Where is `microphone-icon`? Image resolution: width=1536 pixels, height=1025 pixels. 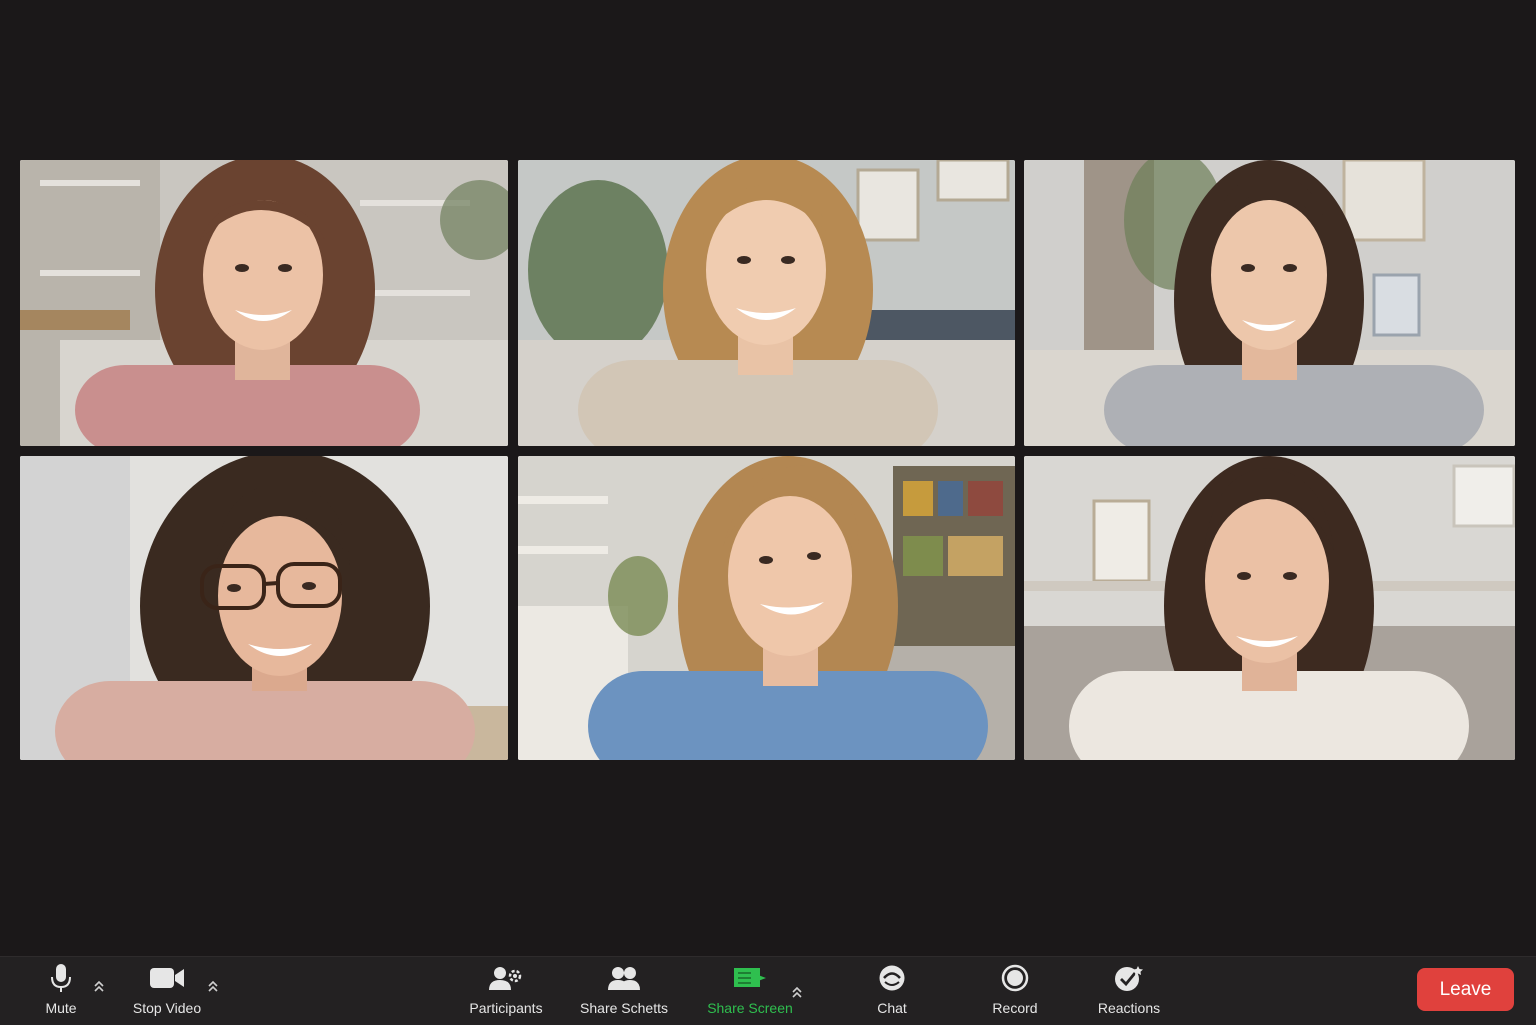 microphone-icon is located at coordinates (61, 978).